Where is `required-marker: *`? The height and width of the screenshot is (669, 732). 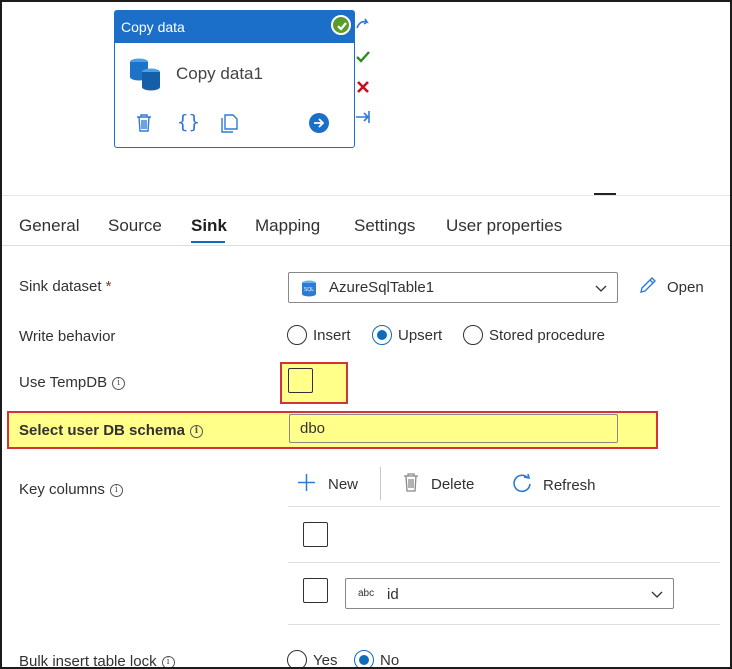
required-marker: * is located at coordinates (108, 286).